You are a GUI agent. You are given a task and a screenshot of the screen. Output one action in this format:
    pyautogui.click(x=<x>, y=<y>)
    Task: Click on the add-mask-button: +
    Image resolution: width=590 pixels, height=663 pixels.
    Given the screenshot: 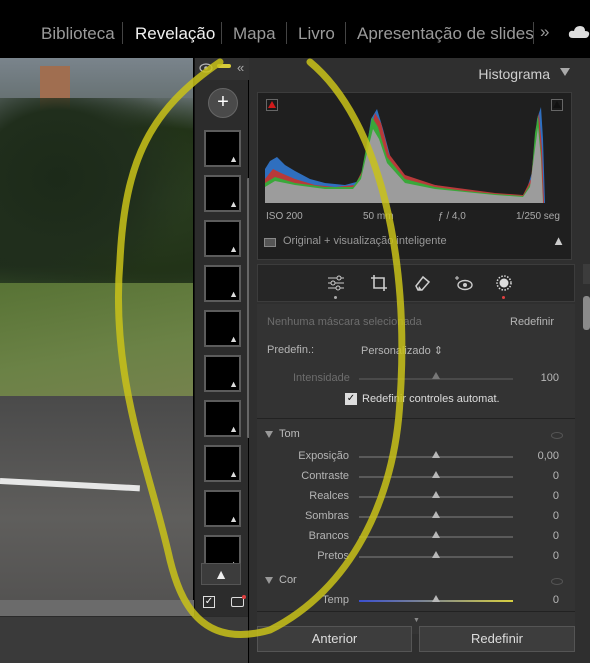 What is the action you would take?
    pyautogui.click(x=223, y=103)
    